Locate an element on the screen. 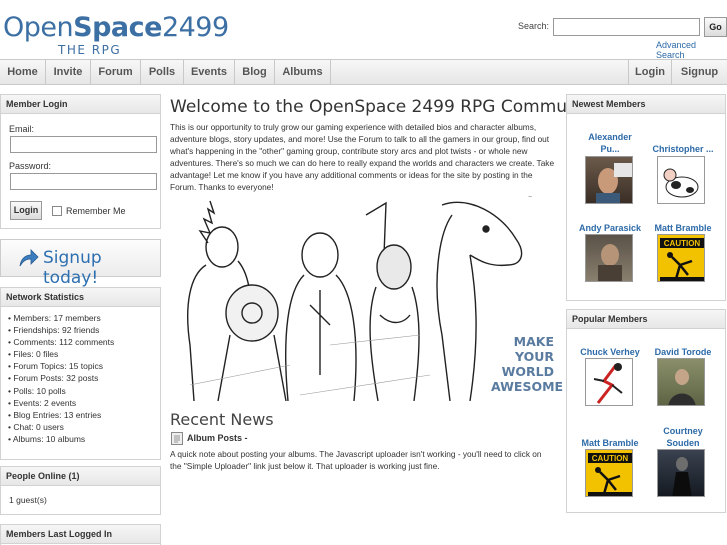 The image size is (727, 545). caption-line: WORLD is located at coordinates (527, 371).